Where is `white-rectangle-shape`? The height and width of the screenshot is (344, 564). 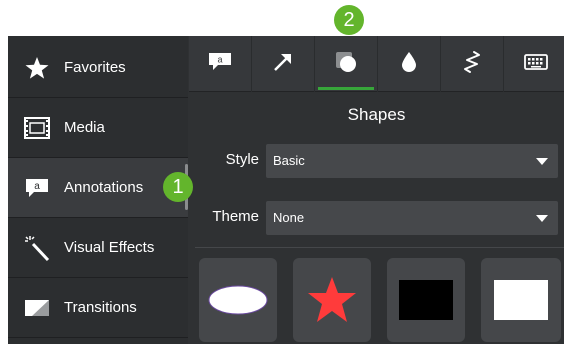 white-rectangle-shape is located at coordinates (521, 300).